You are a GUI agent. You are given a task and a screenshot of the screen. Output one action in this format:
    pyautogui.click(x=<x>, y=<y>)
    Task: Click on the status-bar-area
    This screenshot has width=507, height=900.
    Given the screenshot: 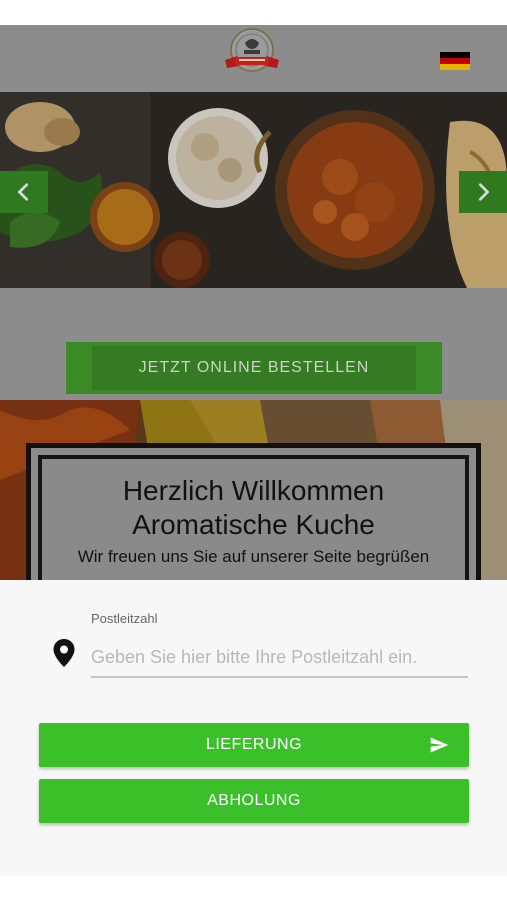 What is the action you would take?
    pyautogui.click(x=253, y=12)
    